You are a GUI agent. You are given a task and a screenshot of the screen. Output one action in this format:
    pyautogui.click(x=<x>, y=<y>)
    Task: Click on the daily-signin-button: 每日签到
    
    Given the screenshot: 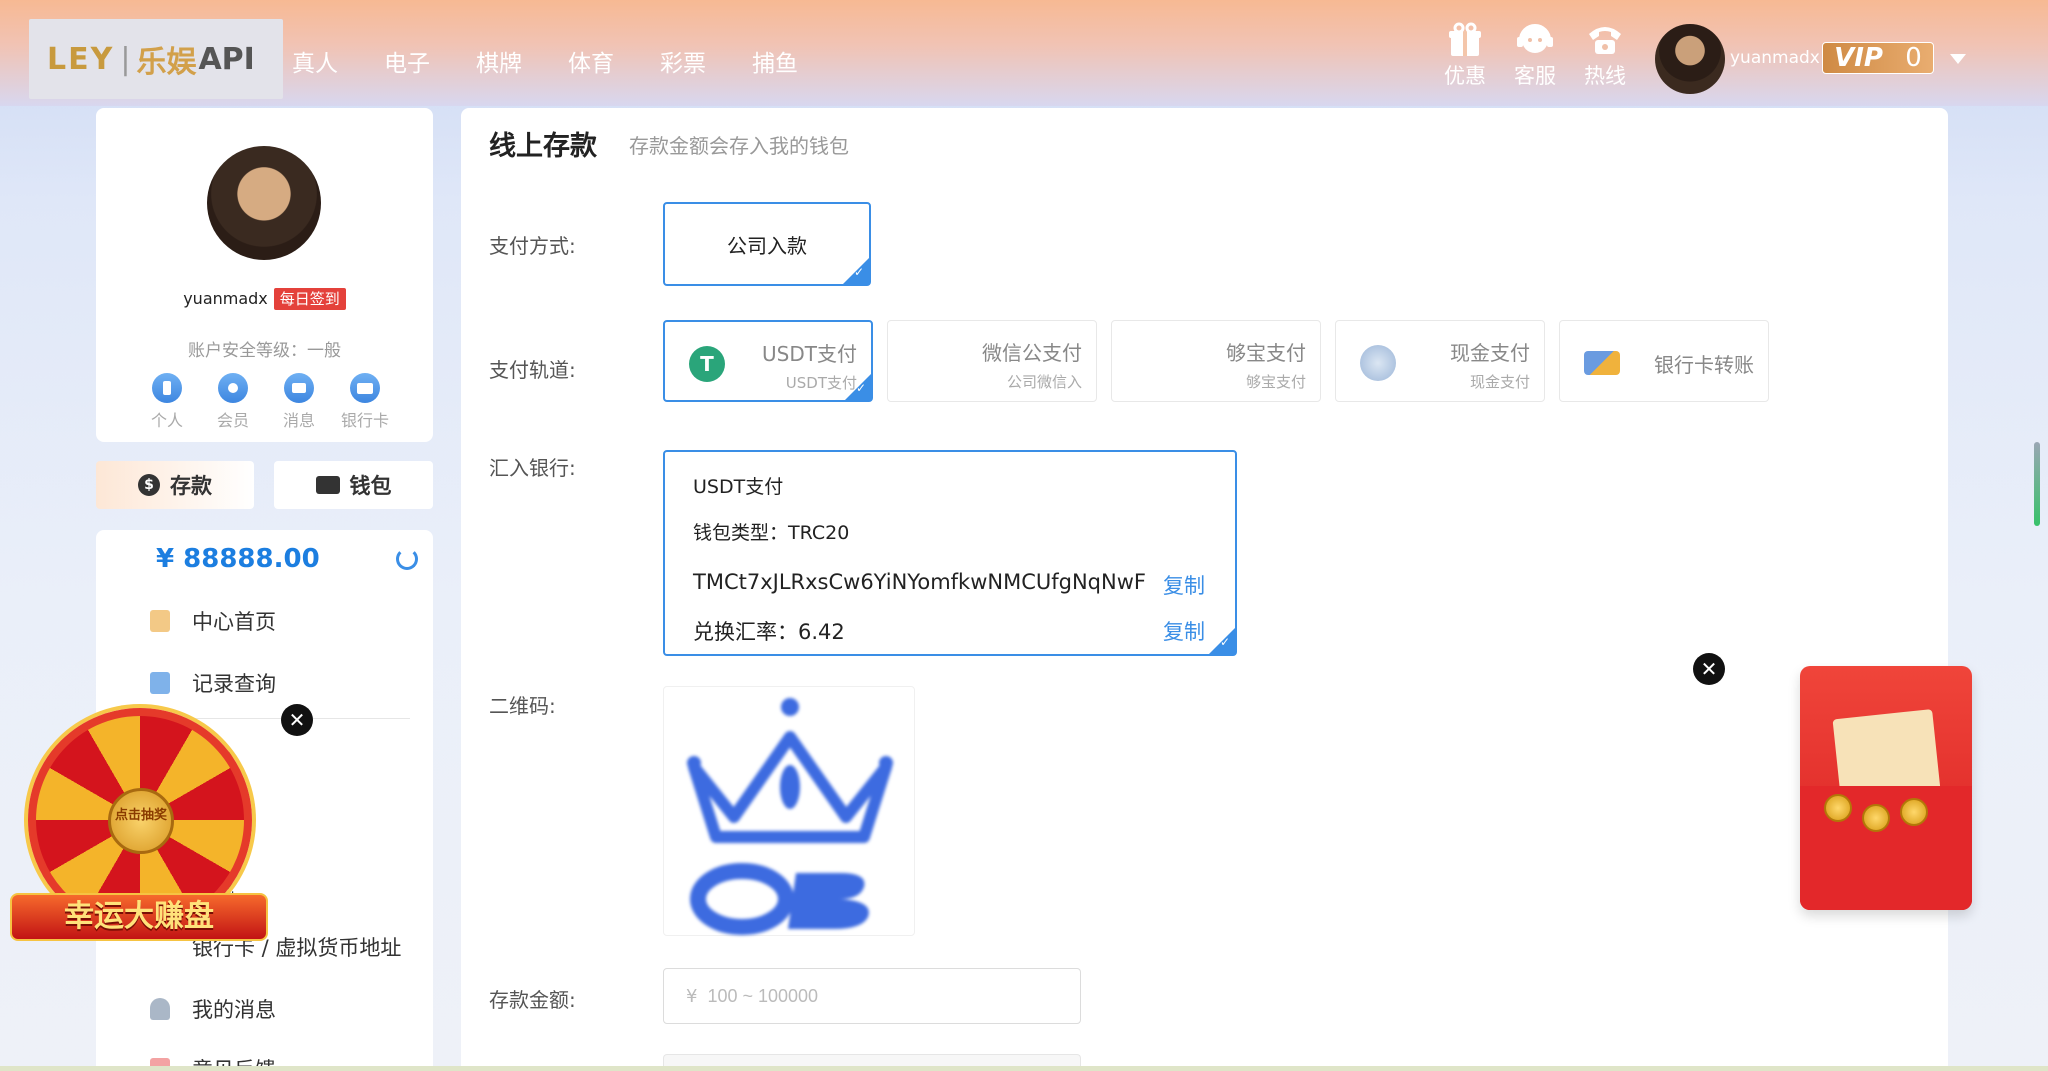 What is the action you would take?
    pyautogui.click(x=309, y=299)
    